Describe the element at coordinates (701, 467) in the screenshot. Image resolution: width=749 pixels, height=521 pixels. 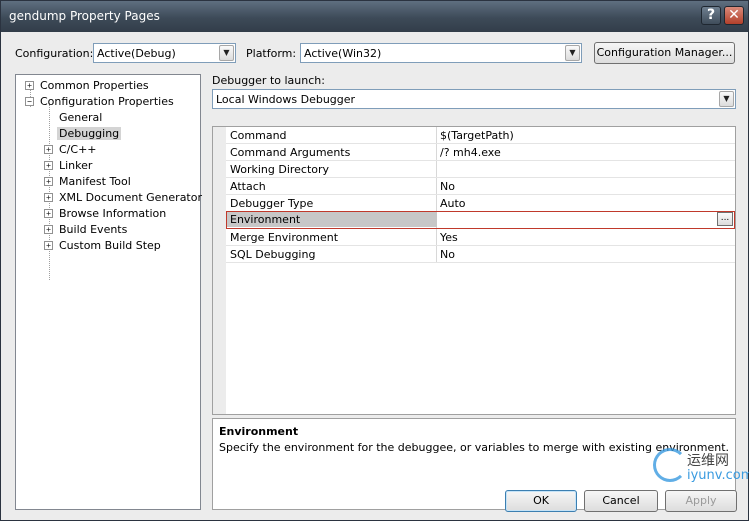
I see `watermark-logo: 运维网 iyunv.com` at that location.